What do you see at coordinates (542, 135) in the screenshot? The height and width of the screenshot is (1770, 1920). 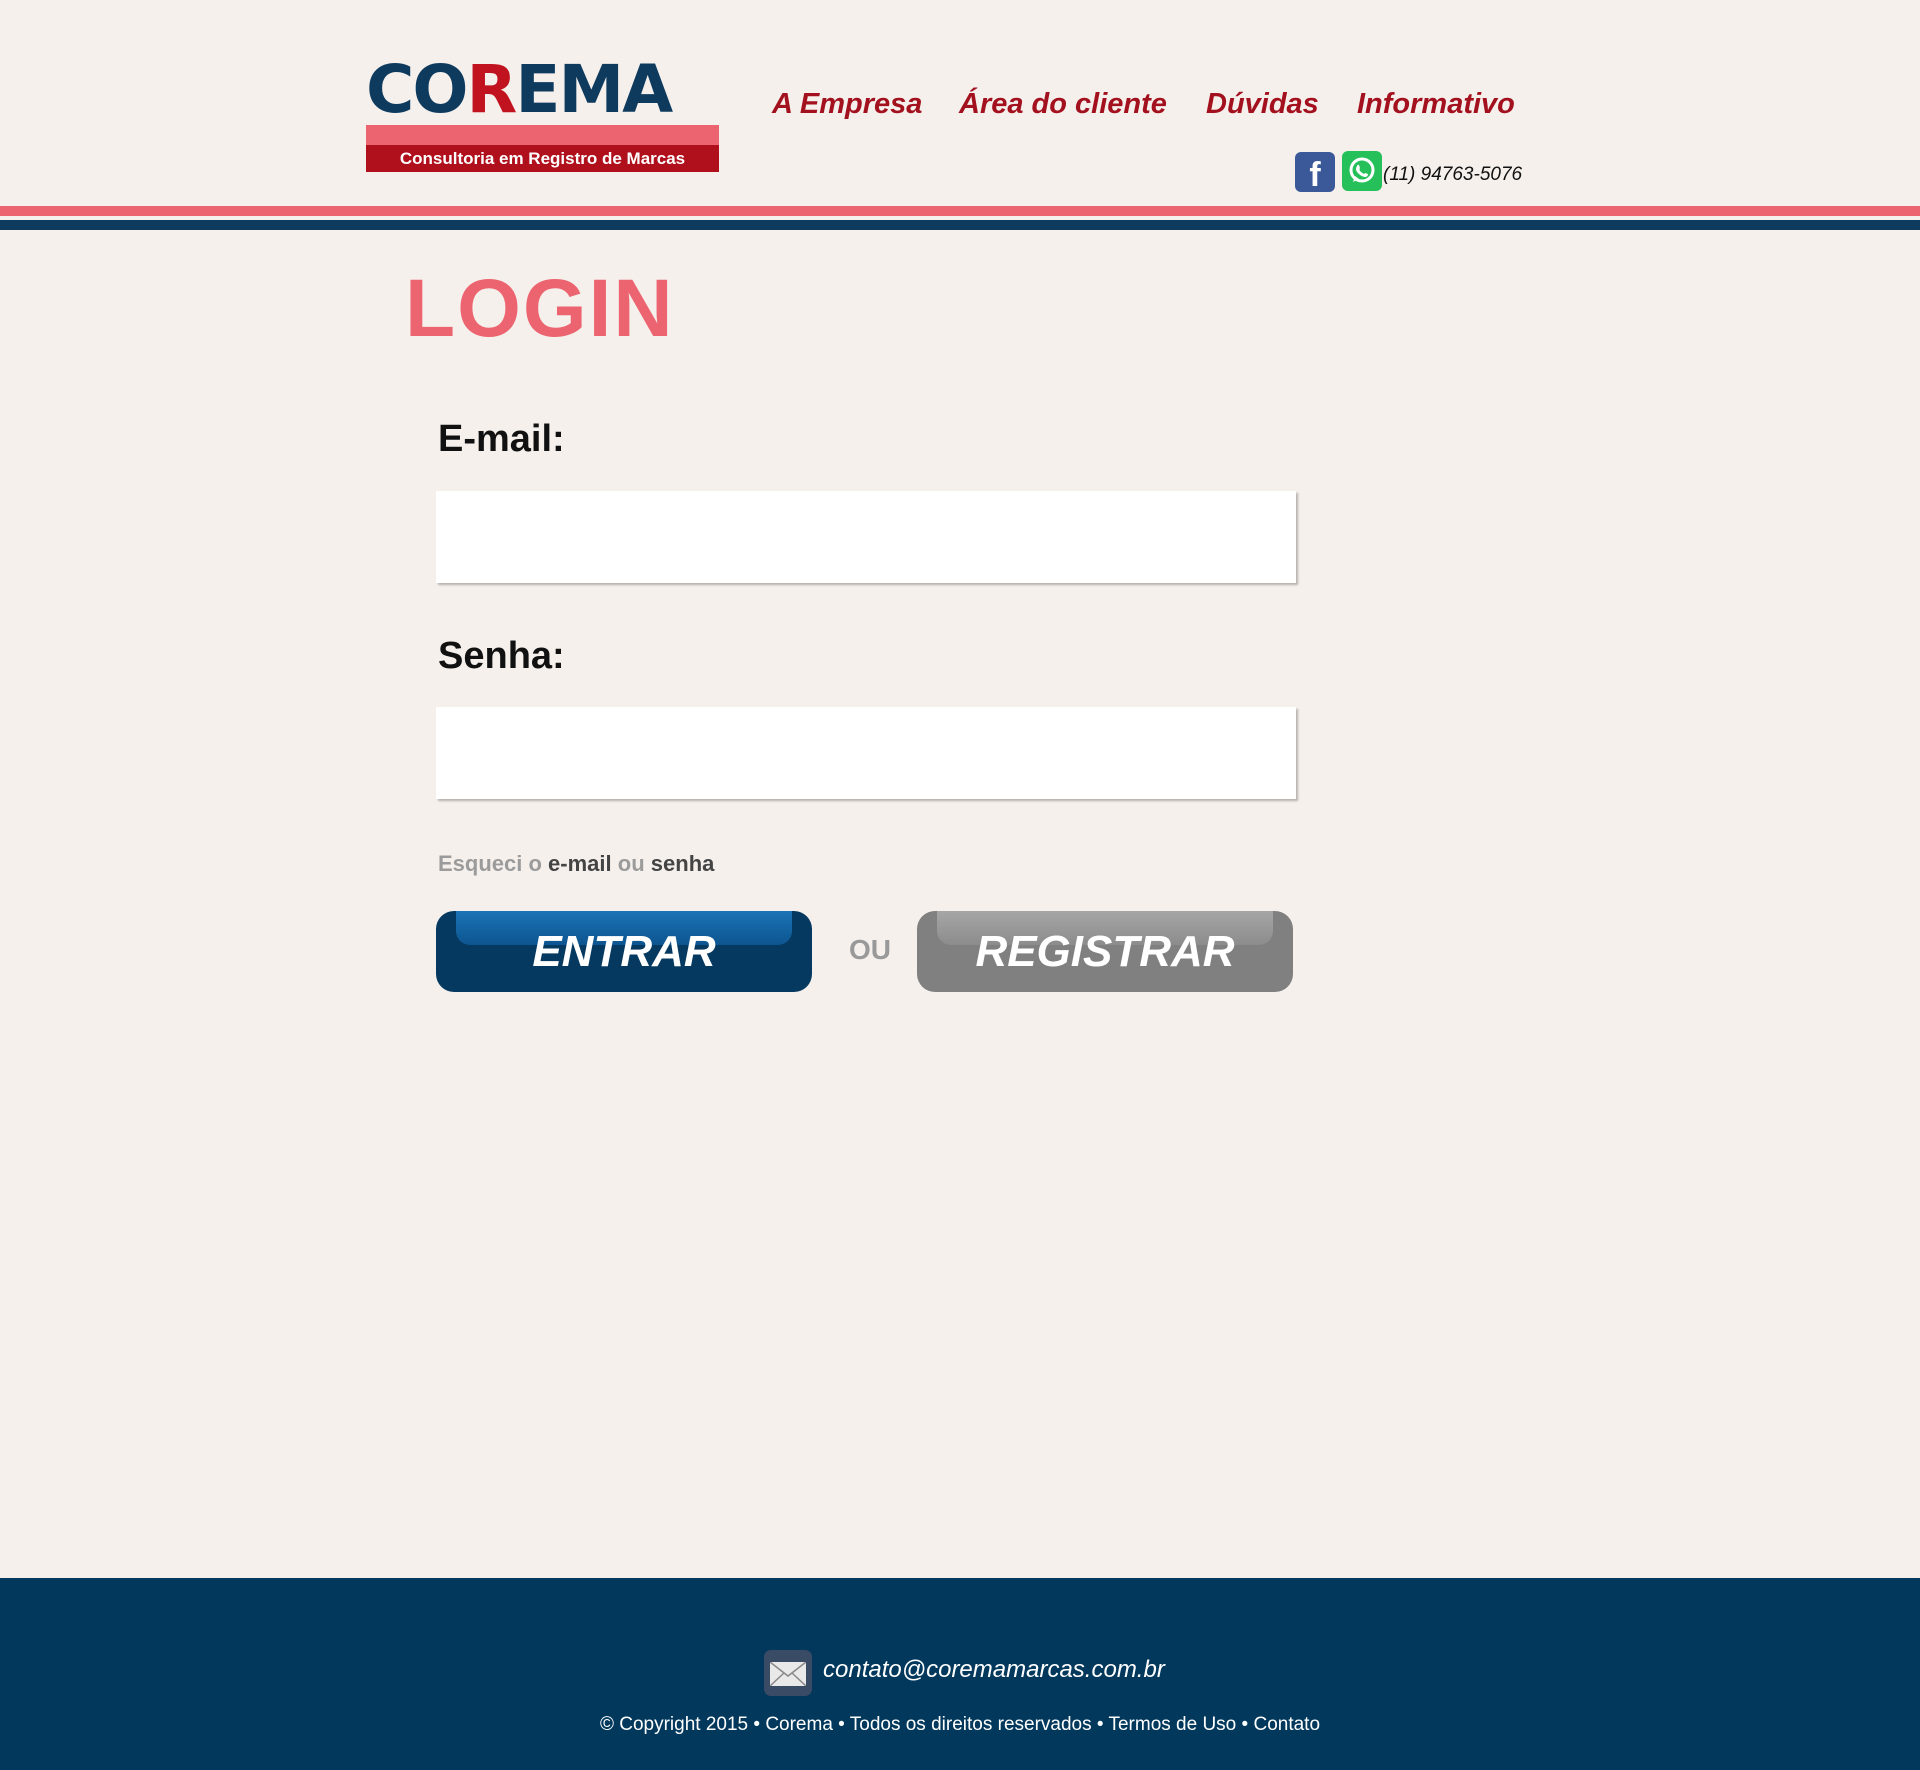 I see `logo-stripe` at bounding box center [542, 135].